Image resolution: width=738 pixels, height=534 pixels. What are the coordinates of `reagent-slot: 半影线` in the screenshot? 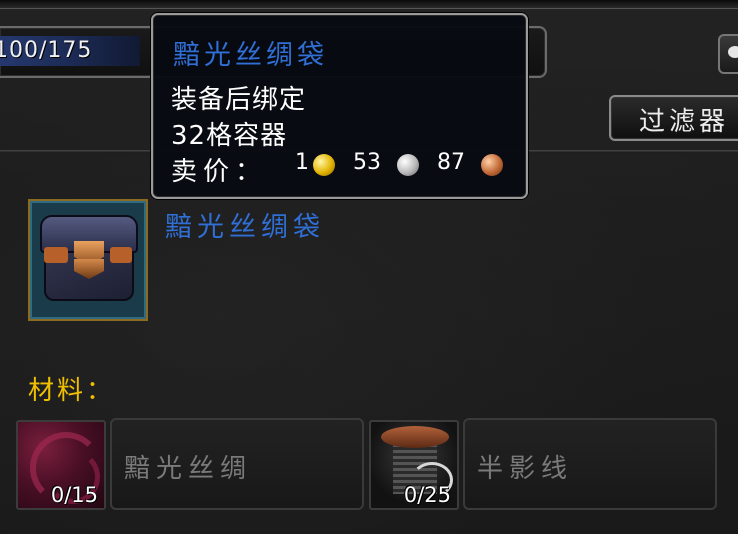 It's located at (590, 464).